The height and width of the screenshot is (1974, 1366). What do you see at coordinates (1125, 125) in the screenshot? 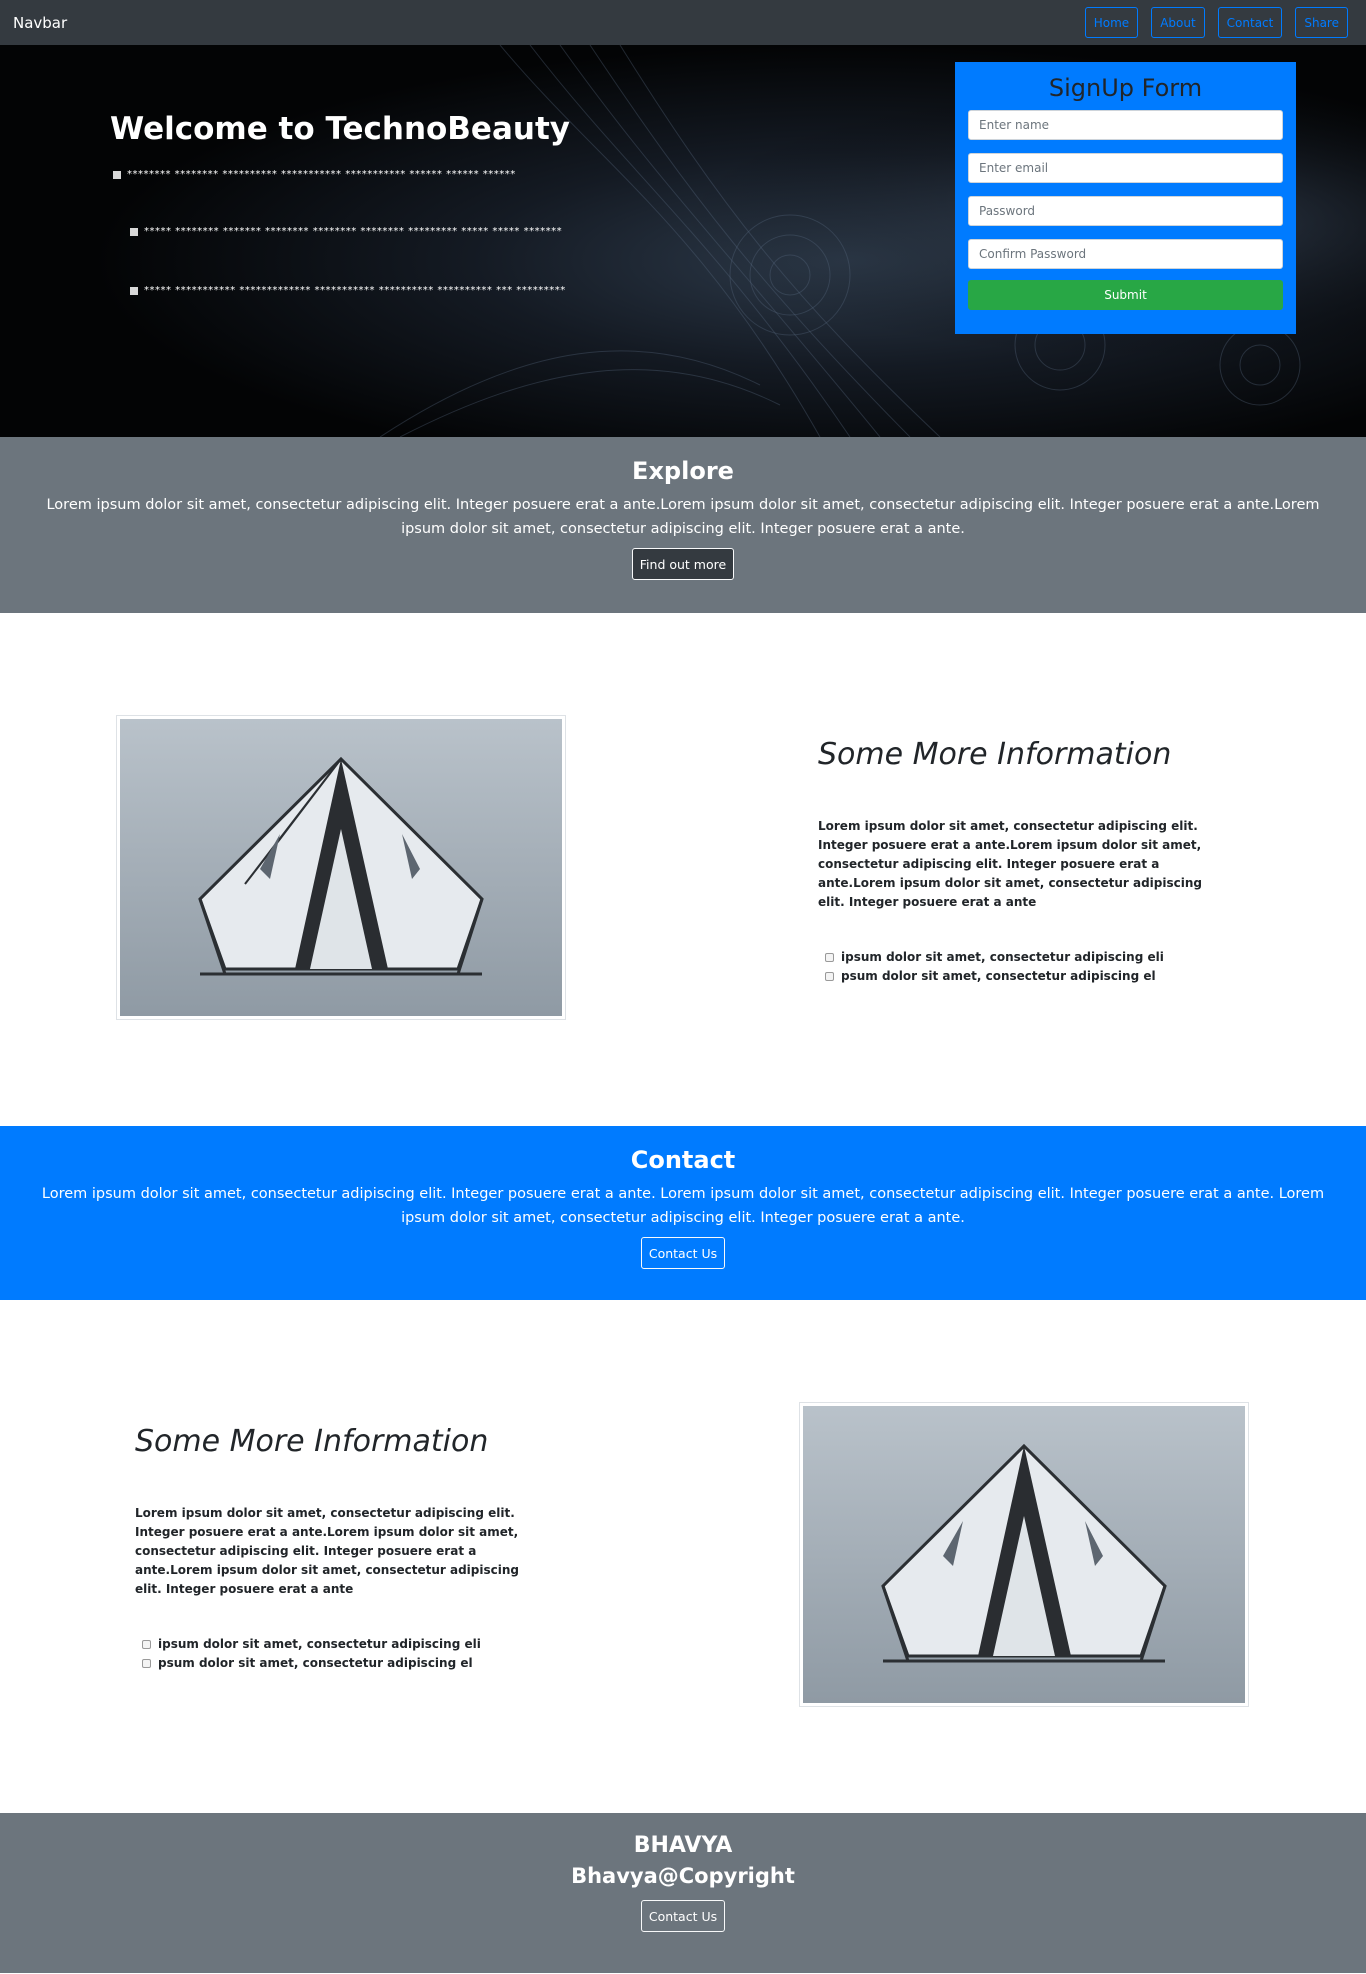
I see `name-input` at bounding box center [1125, 125].